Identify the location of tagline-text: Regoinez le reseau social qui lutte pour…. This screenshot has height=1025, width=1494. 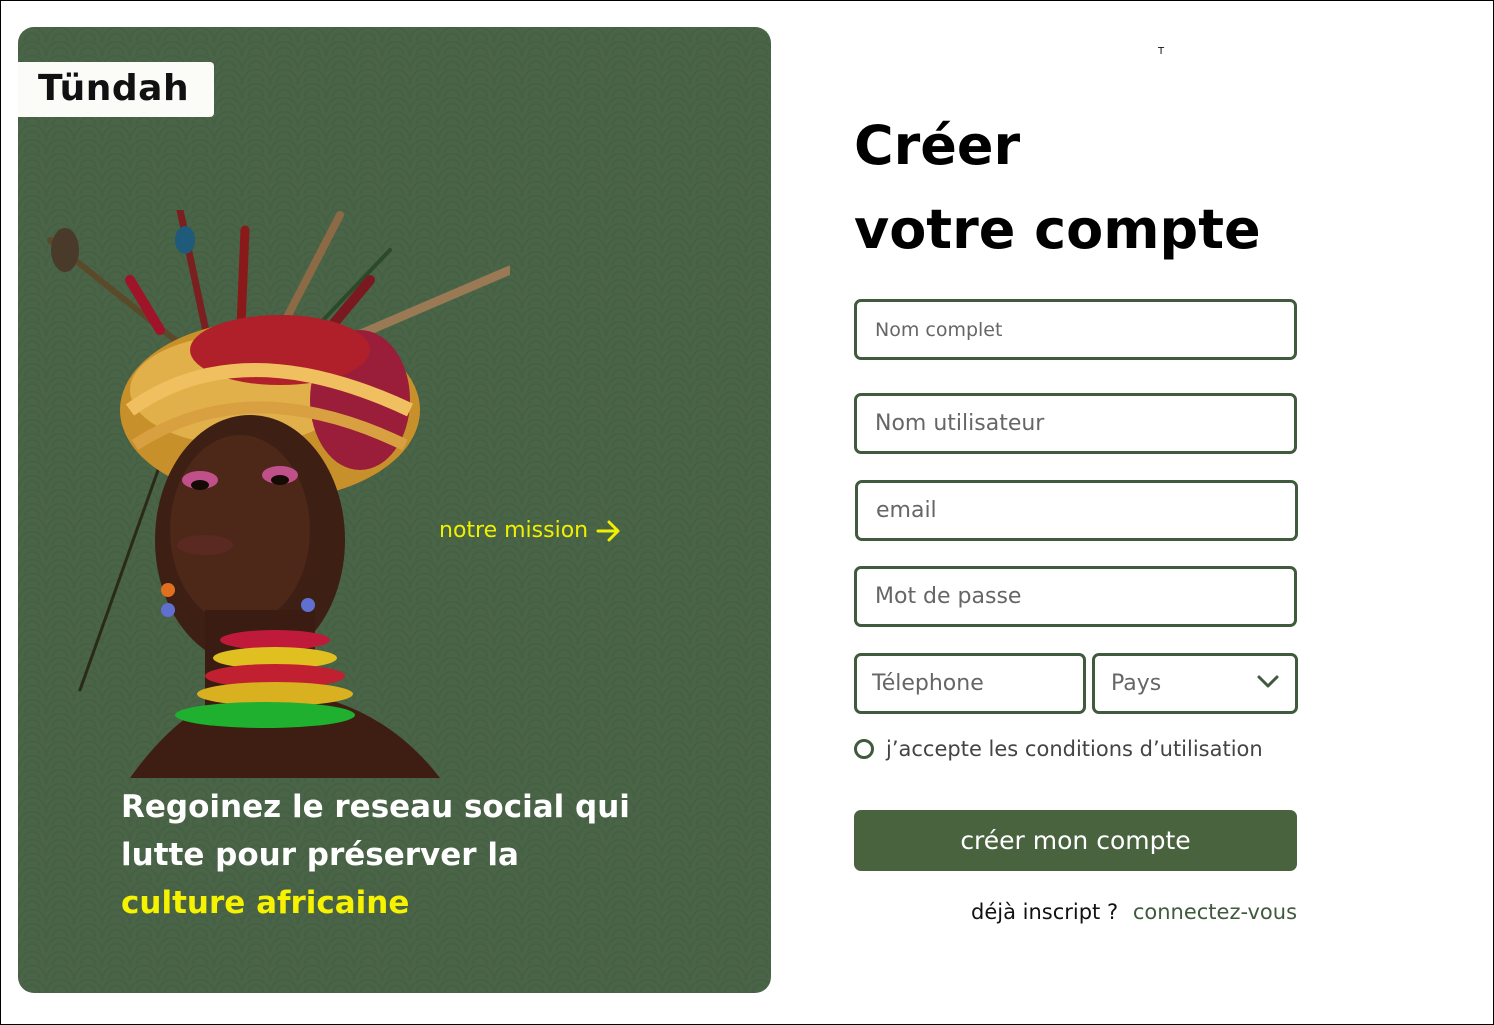
(375, 831).